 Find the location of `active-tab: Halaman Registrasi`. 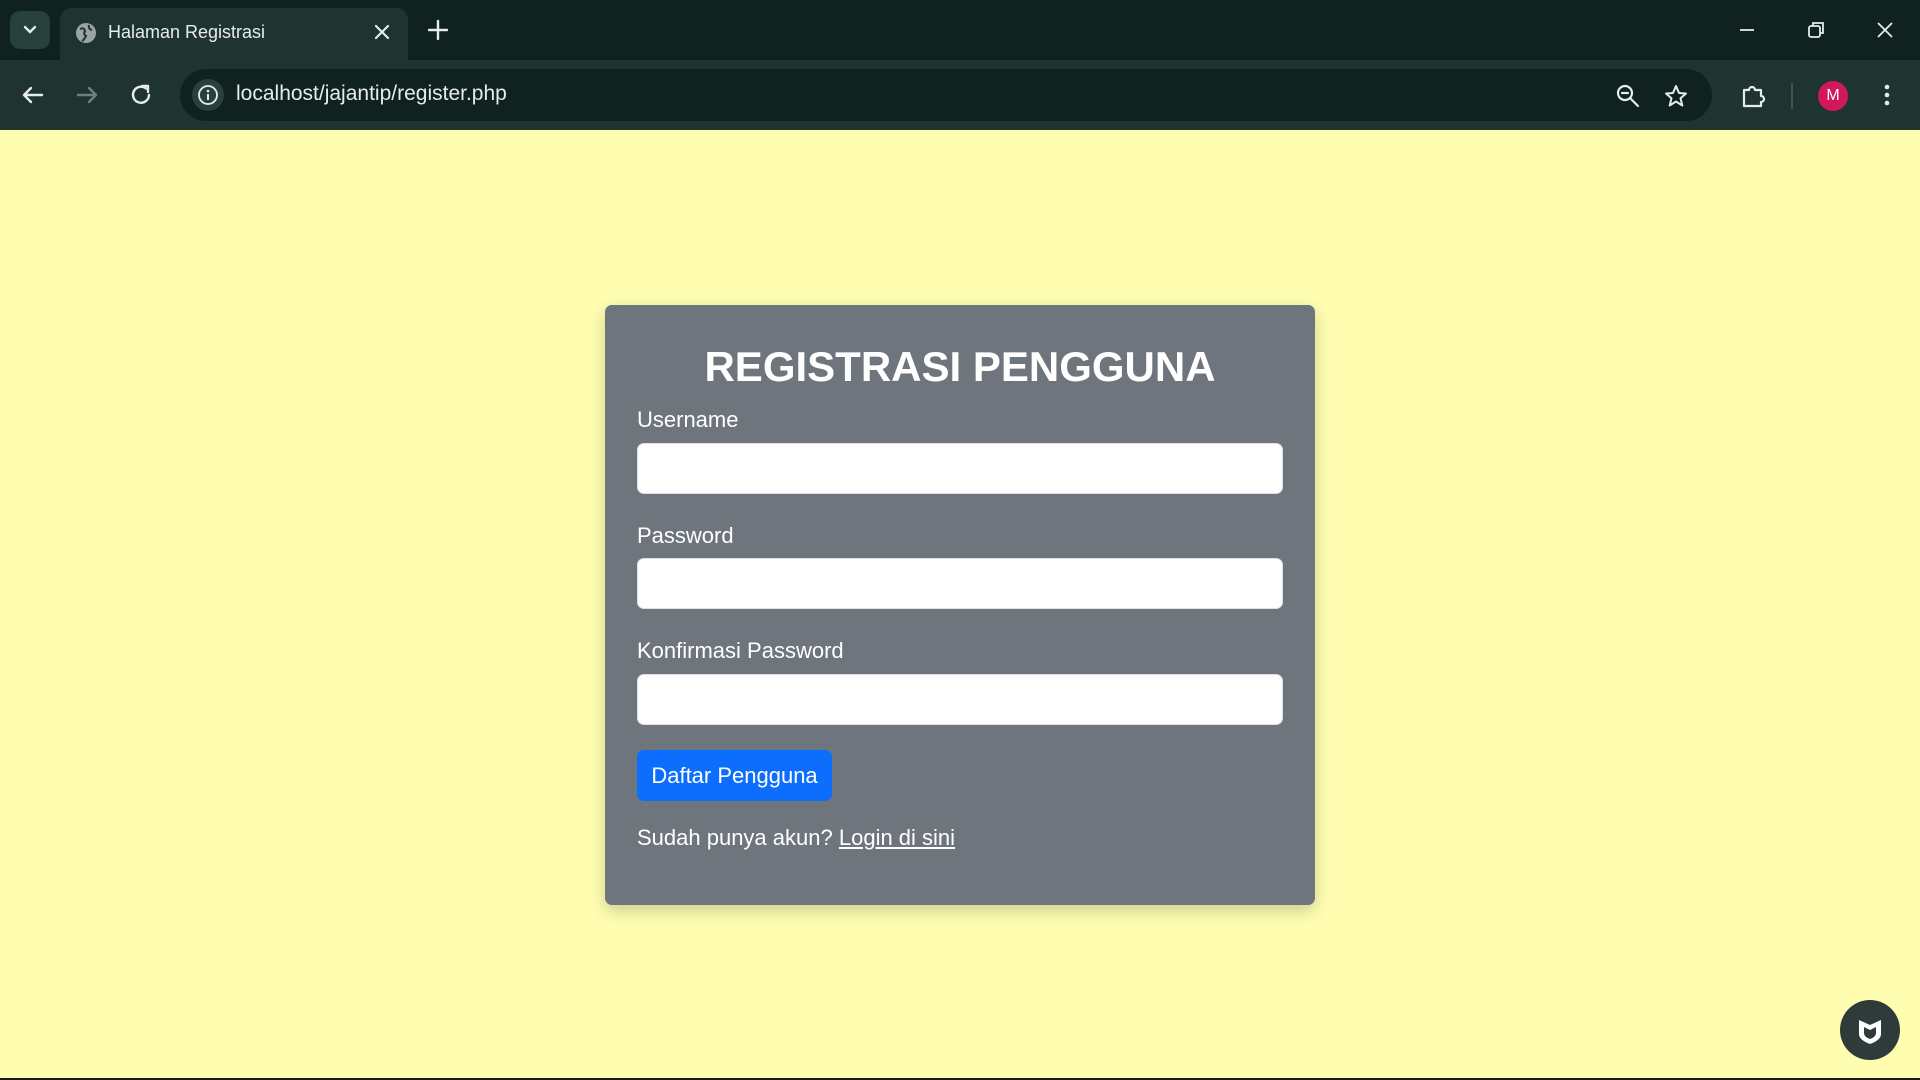

active-tab: Halaman Registrasi is located at coordinates (234, 34).